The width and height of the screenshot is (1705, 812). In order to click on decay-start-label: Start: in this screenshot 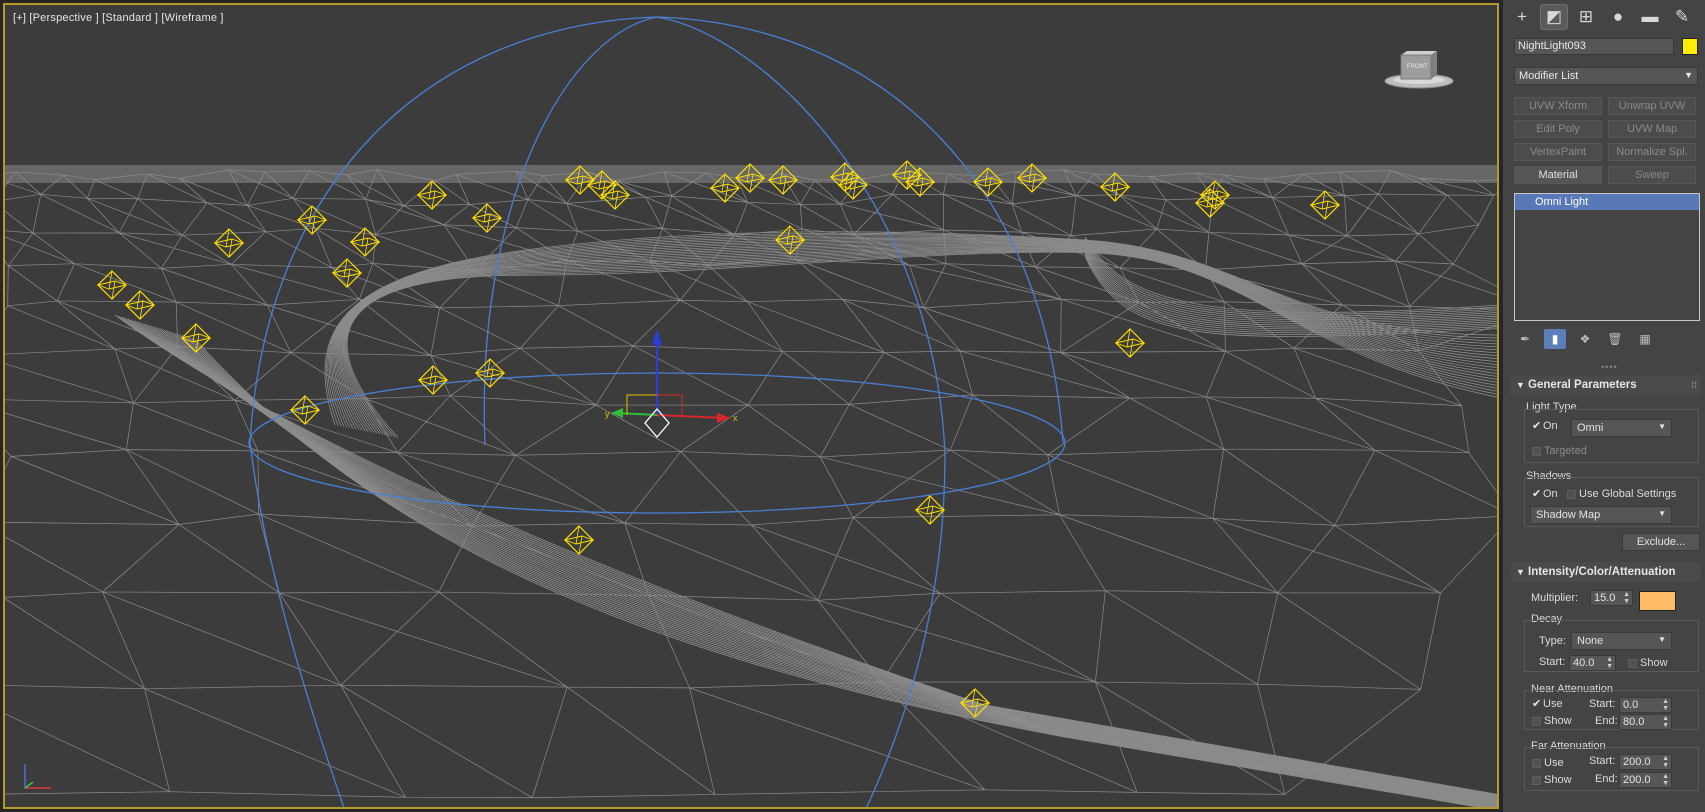, I will do `click(1552, 662)`.